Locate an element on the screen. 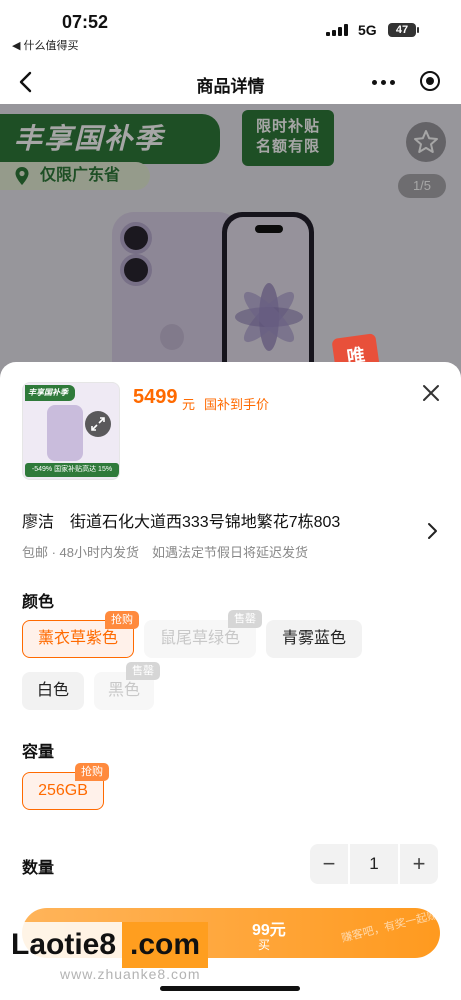 Image resolution: width=461 pixels, height=1000 pixels. color-option-lavender: 薰衣草紫色 抢购 is located at coordinates (80, 634).